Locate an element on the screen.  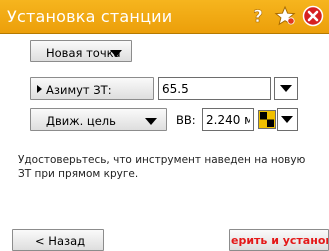
height-field is located at coordinates (228, 119).